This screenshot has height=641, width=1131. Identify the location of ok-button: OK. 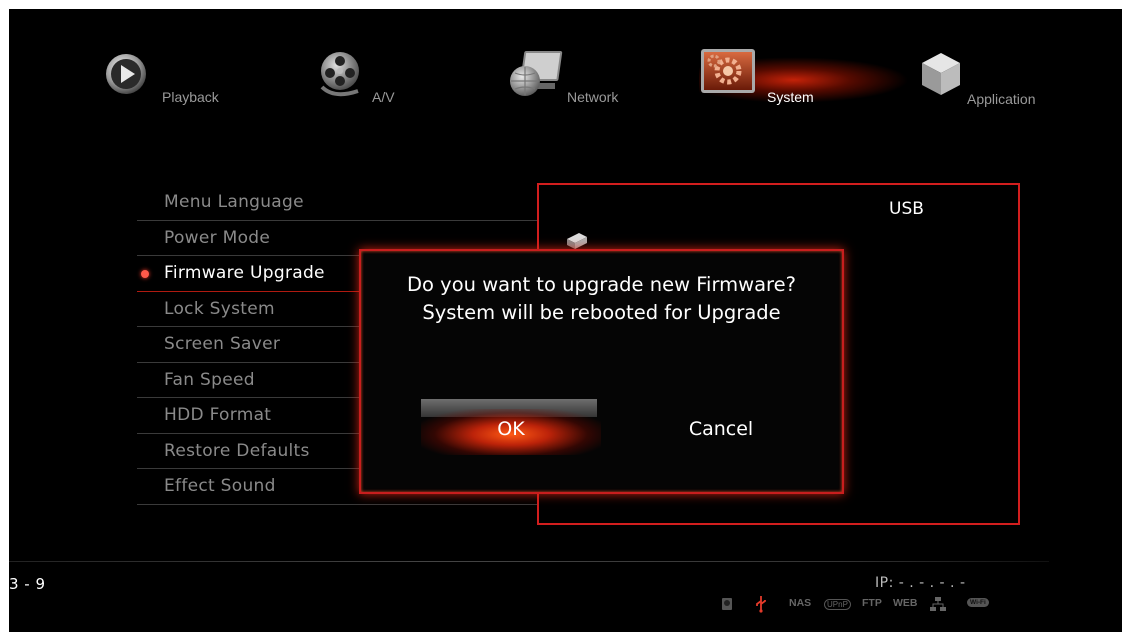
(511, 427).